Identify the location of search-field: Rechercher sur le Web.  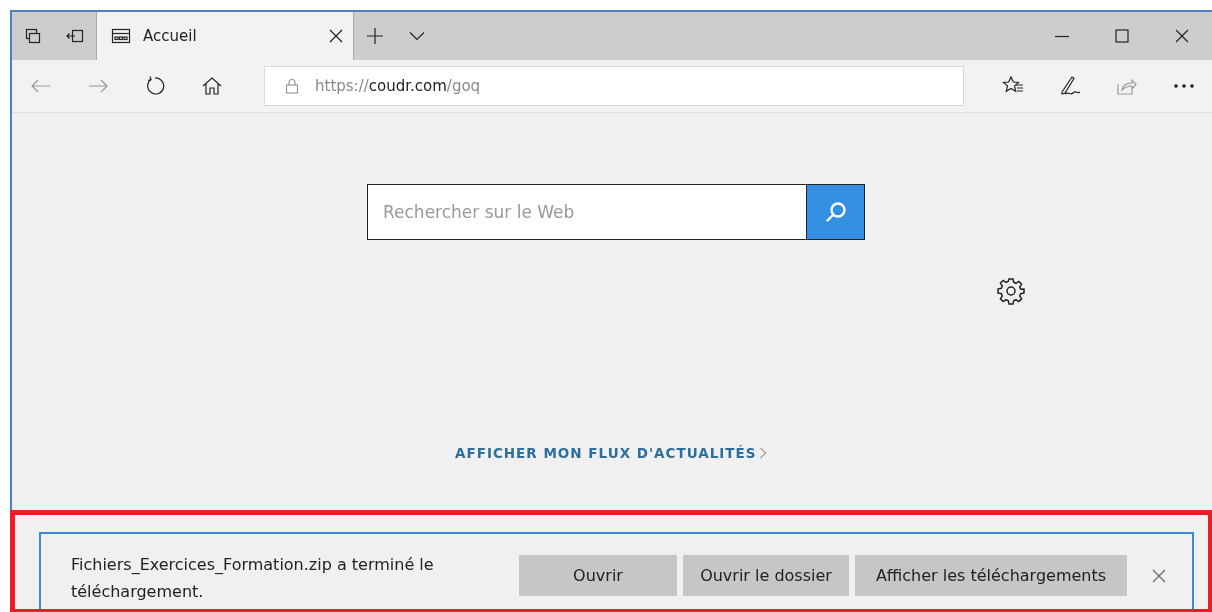
(586, 212).